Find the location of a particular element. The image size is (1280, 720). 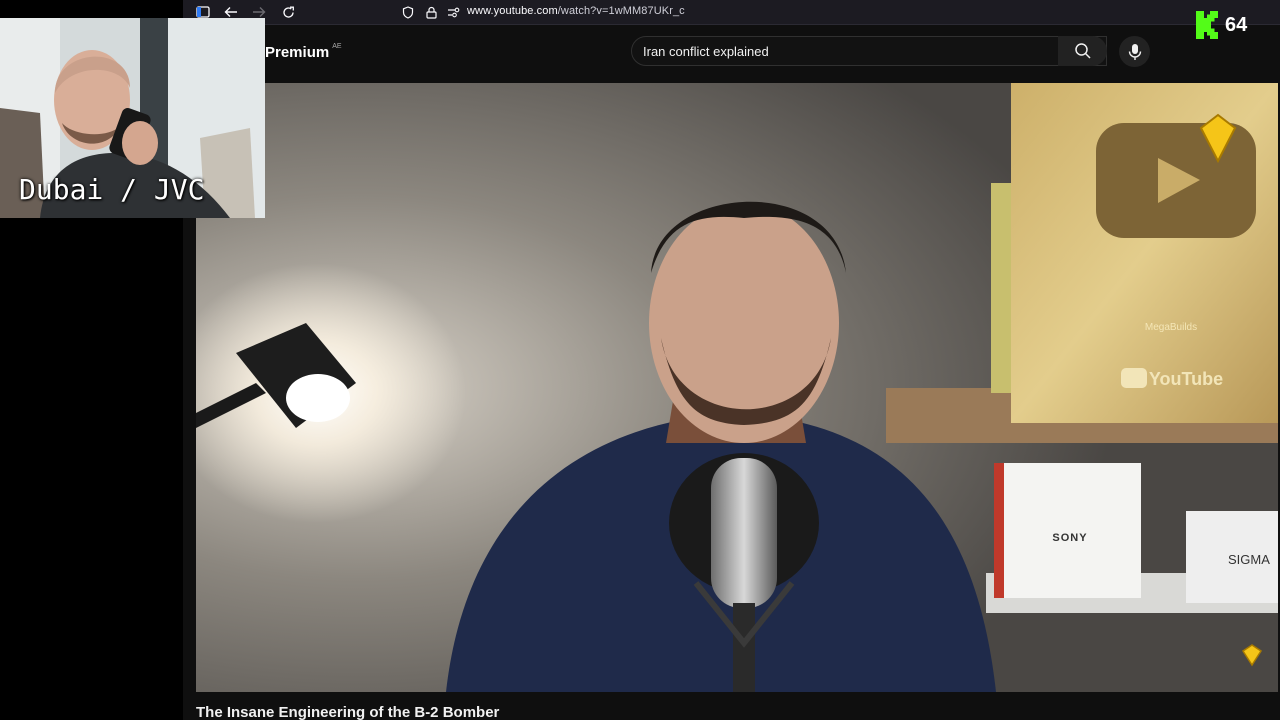

video-title: The Insane Engineering of the B-2 Bomber is located at coordinates (347, 712).